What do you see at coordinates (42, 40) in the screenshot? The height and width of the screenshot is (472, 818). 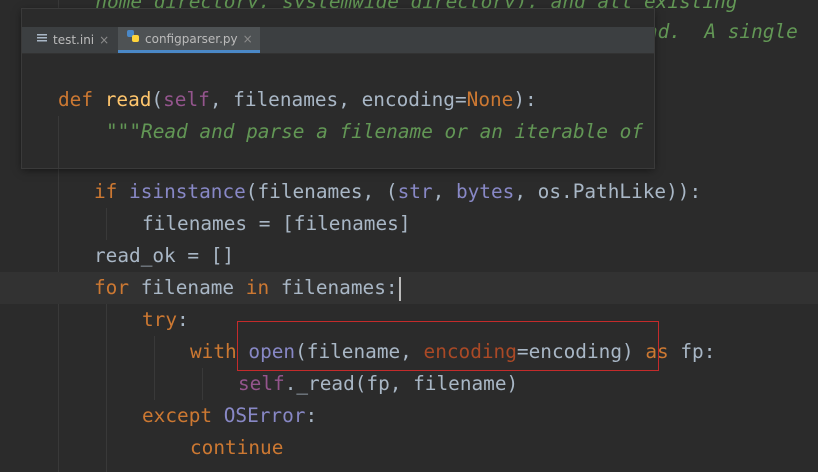 I see `text-file-icon` at bounding box center [42, 40].